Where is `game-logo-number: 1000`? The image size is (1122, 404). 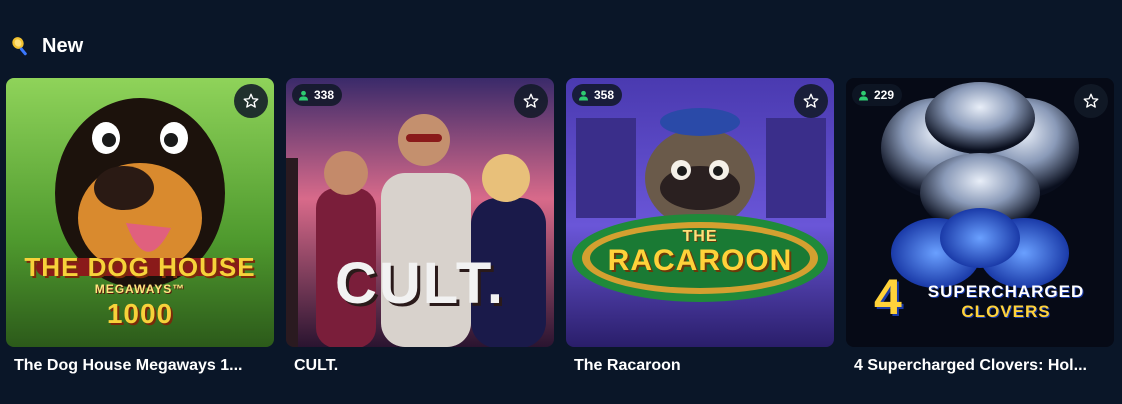 game-logo-number: 1000 is located at coordinates (140, 313).